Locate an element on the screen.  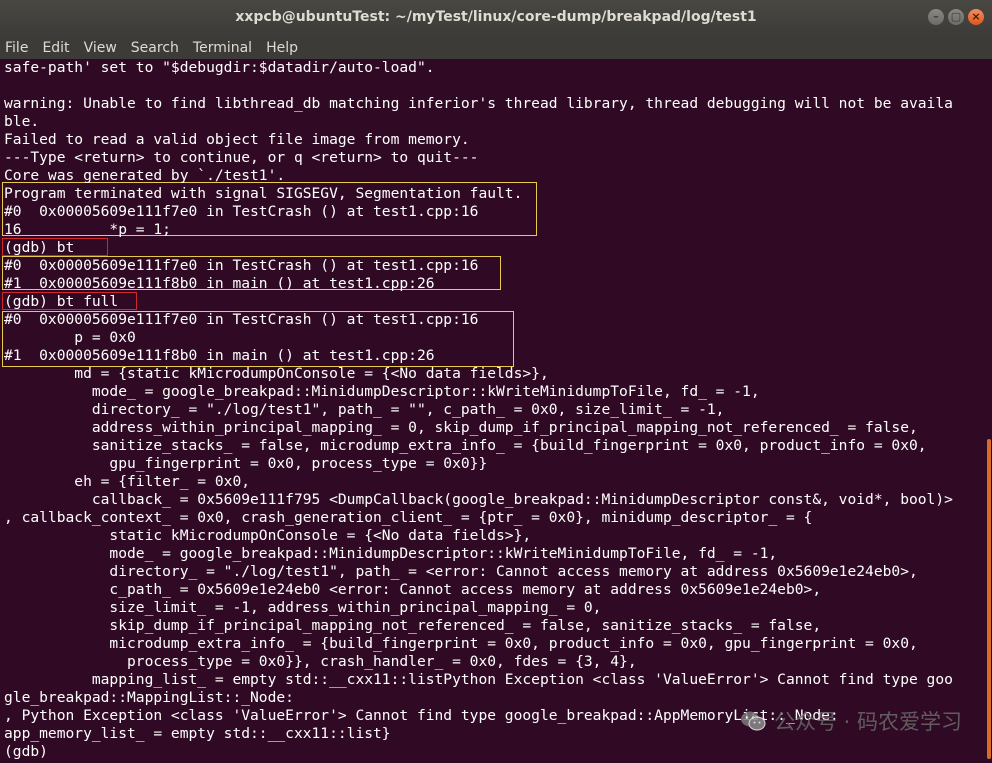
close-button: × is located at coordinates (976, 17).